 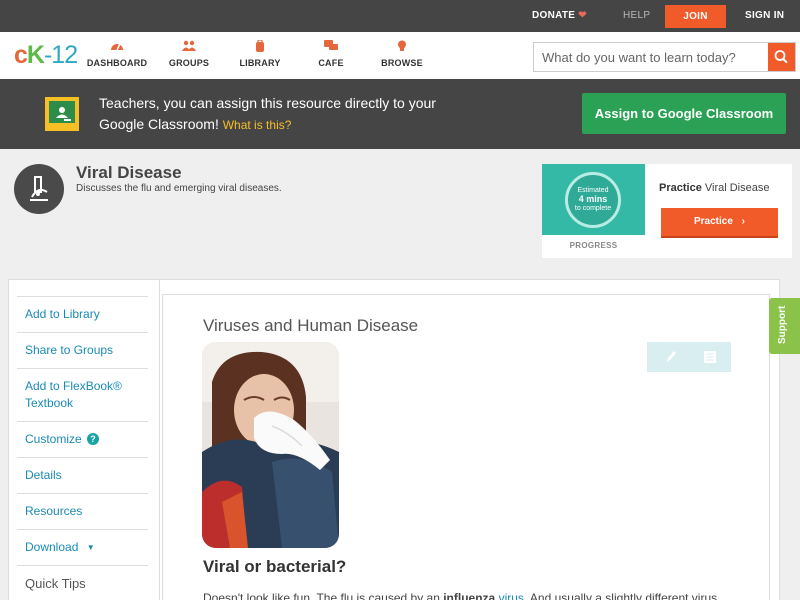 What do you see at coordinates (311, 325) in the screenshot?
I see `lesson-heading: Viruses and Human Disease` at bounding box center [311, 325].